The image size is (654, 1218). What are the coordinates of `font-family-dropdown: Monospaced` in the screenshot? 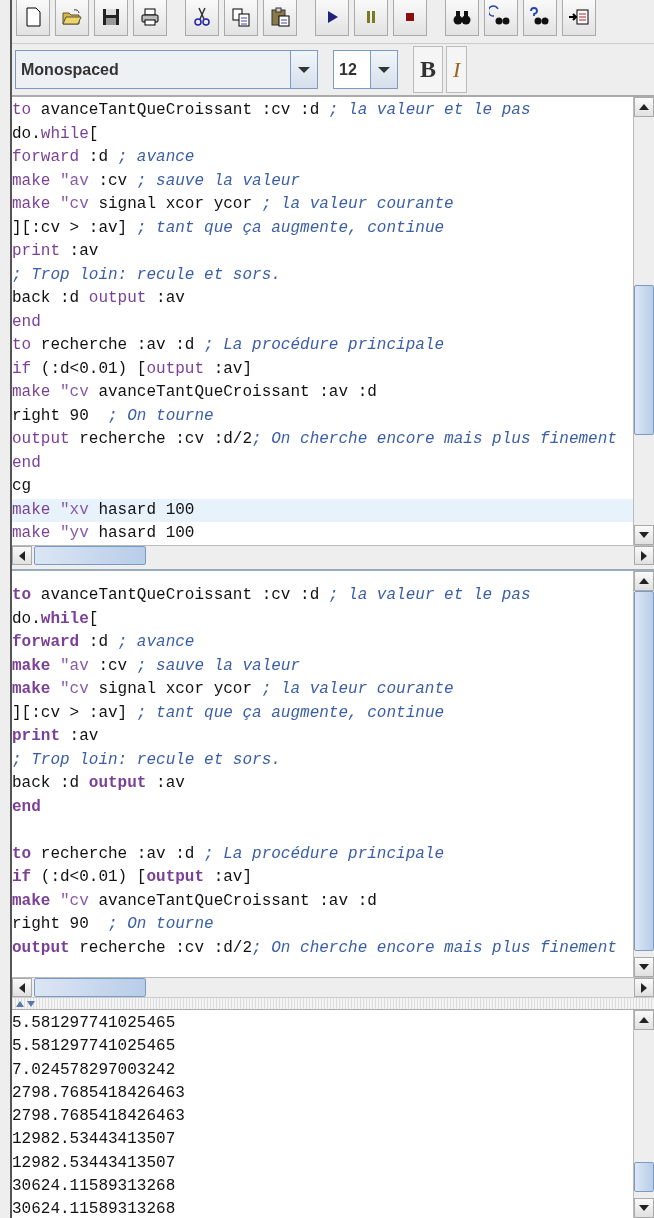 It's located at (166, 69).